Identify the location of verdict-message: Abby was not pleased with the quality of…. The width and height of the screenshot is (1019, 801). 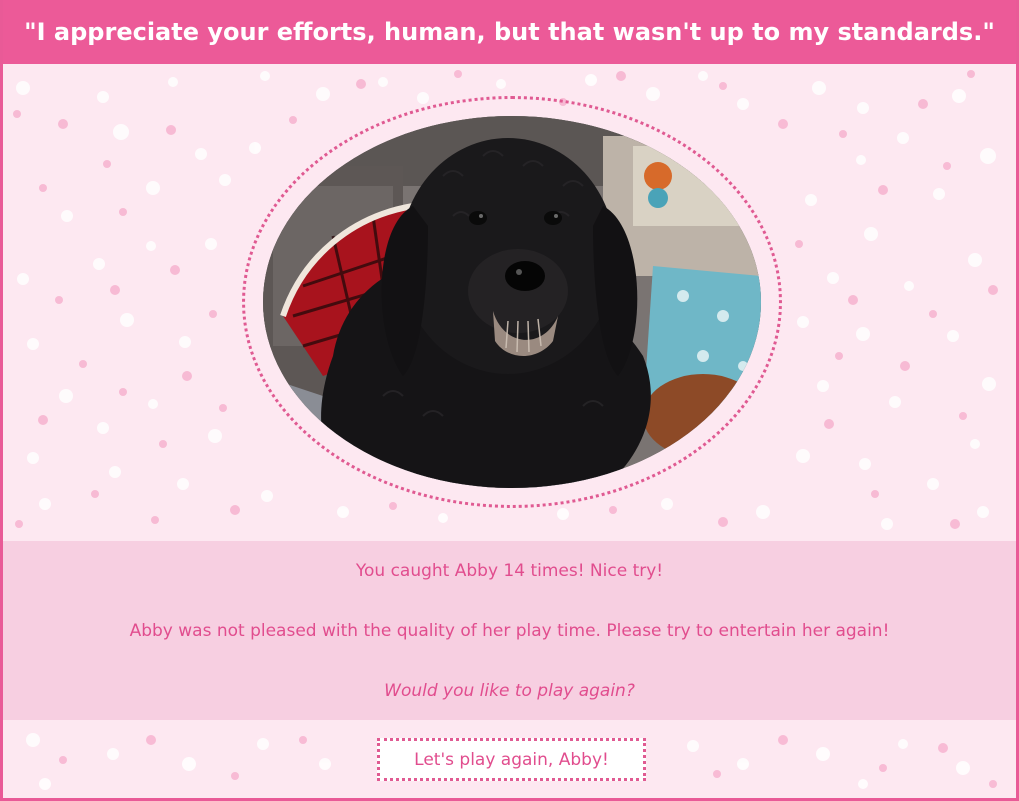
(509, 631).